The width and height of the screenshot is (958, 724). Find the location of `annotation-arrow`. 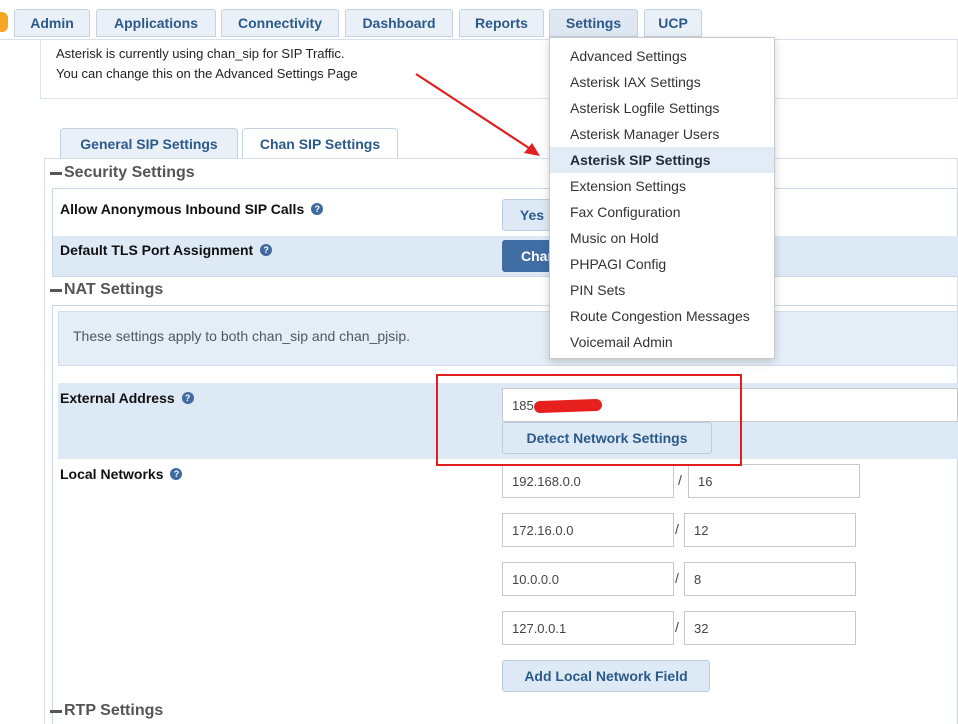

annotation-arrow is located at coordinates (477, 114).